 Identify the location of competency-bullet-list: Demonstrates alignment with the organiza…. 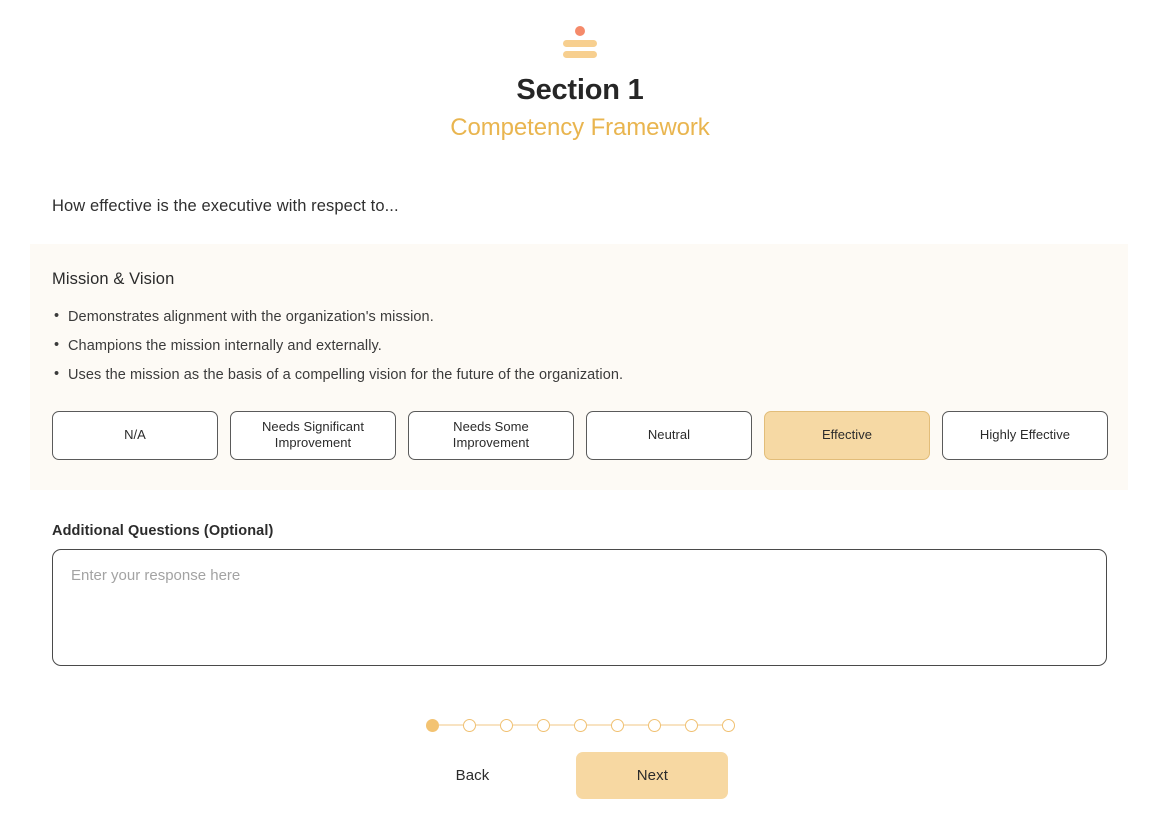
(590, 346).